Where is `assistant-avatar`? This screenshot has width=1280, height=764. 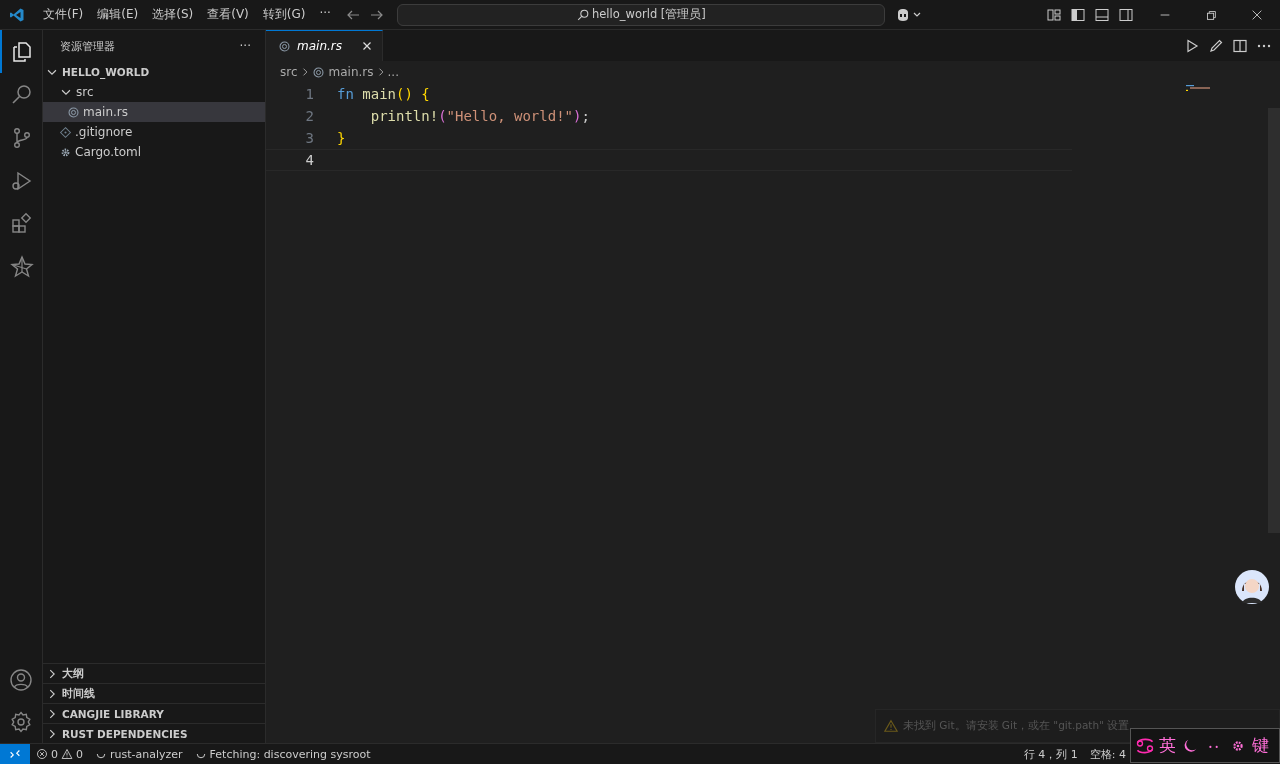 assistant-avatar is located at coordinates (1252, 587).